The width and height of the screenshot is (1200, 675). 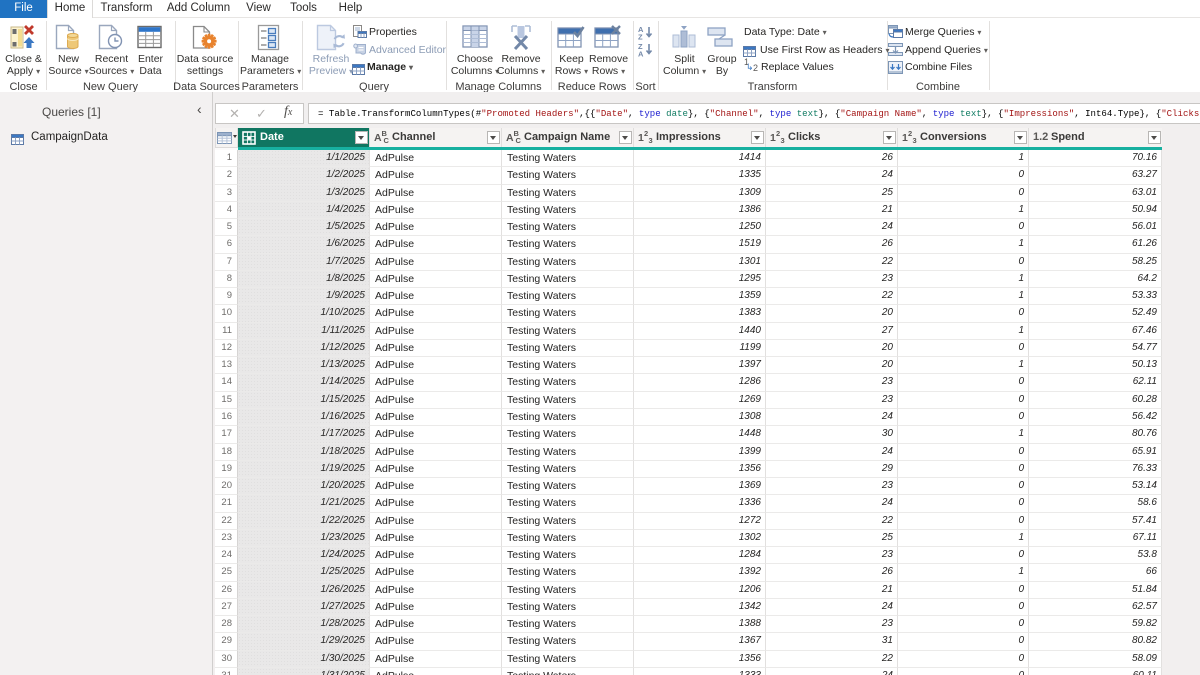 What do you see at coordinates (640, 37) in the screenshot?
I see `svg-text: Z` at bounding box center [640, 37].